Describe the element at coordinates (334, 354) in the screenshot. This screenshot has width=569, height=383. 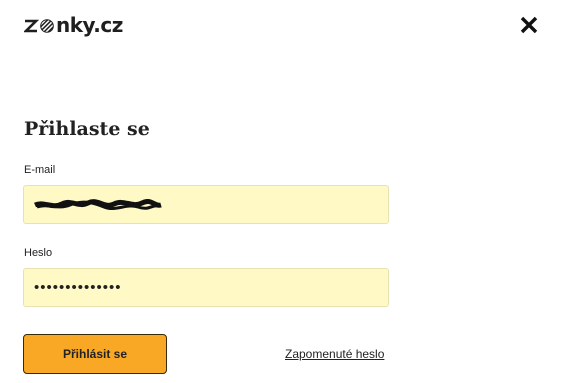
I see `forgot-password-link: Zapomenuté heslo` at that location.